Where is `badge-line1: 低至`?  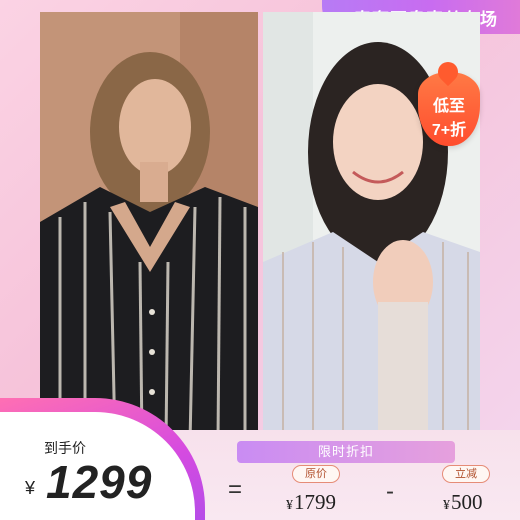
badge-line1: 低至 is located at coordinates (448, 106).